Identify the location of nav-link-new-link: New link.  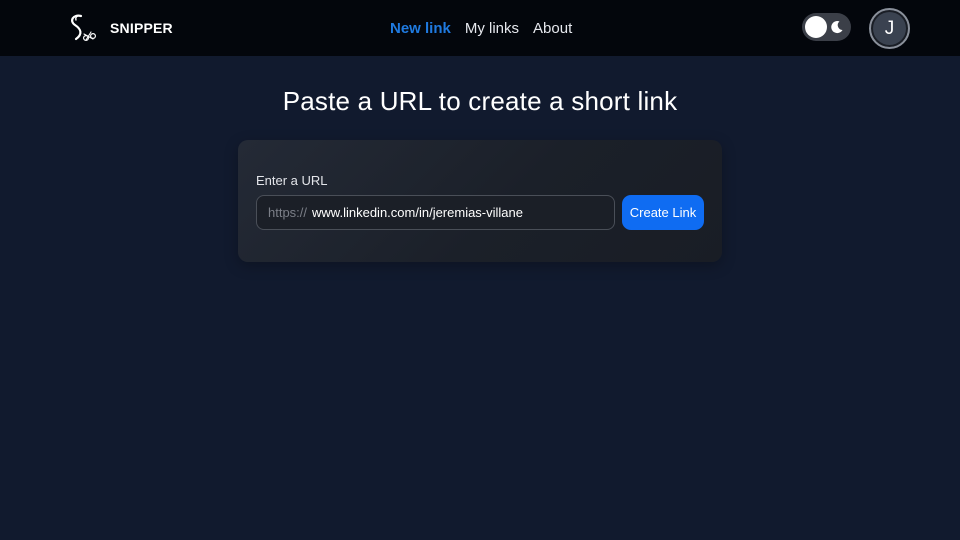
(420, 28).